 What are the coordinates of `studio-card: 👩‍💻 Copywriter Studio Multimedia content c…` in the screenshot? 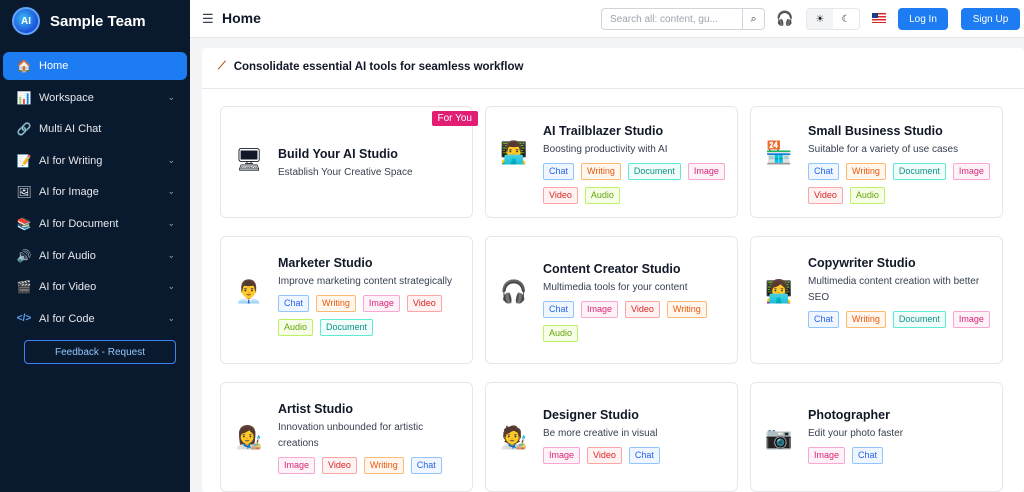 It's located at (876, 300).